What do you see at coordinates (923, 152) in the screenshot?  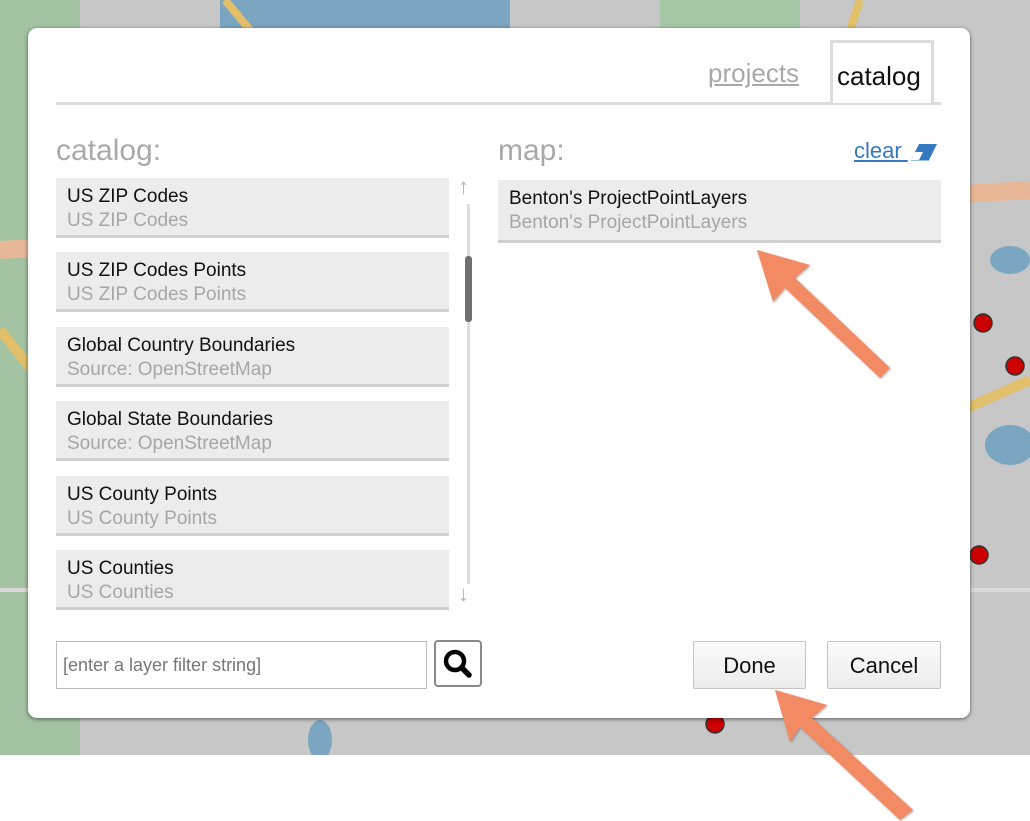 I see `eraser-icon` at bounding box center [923, 152].